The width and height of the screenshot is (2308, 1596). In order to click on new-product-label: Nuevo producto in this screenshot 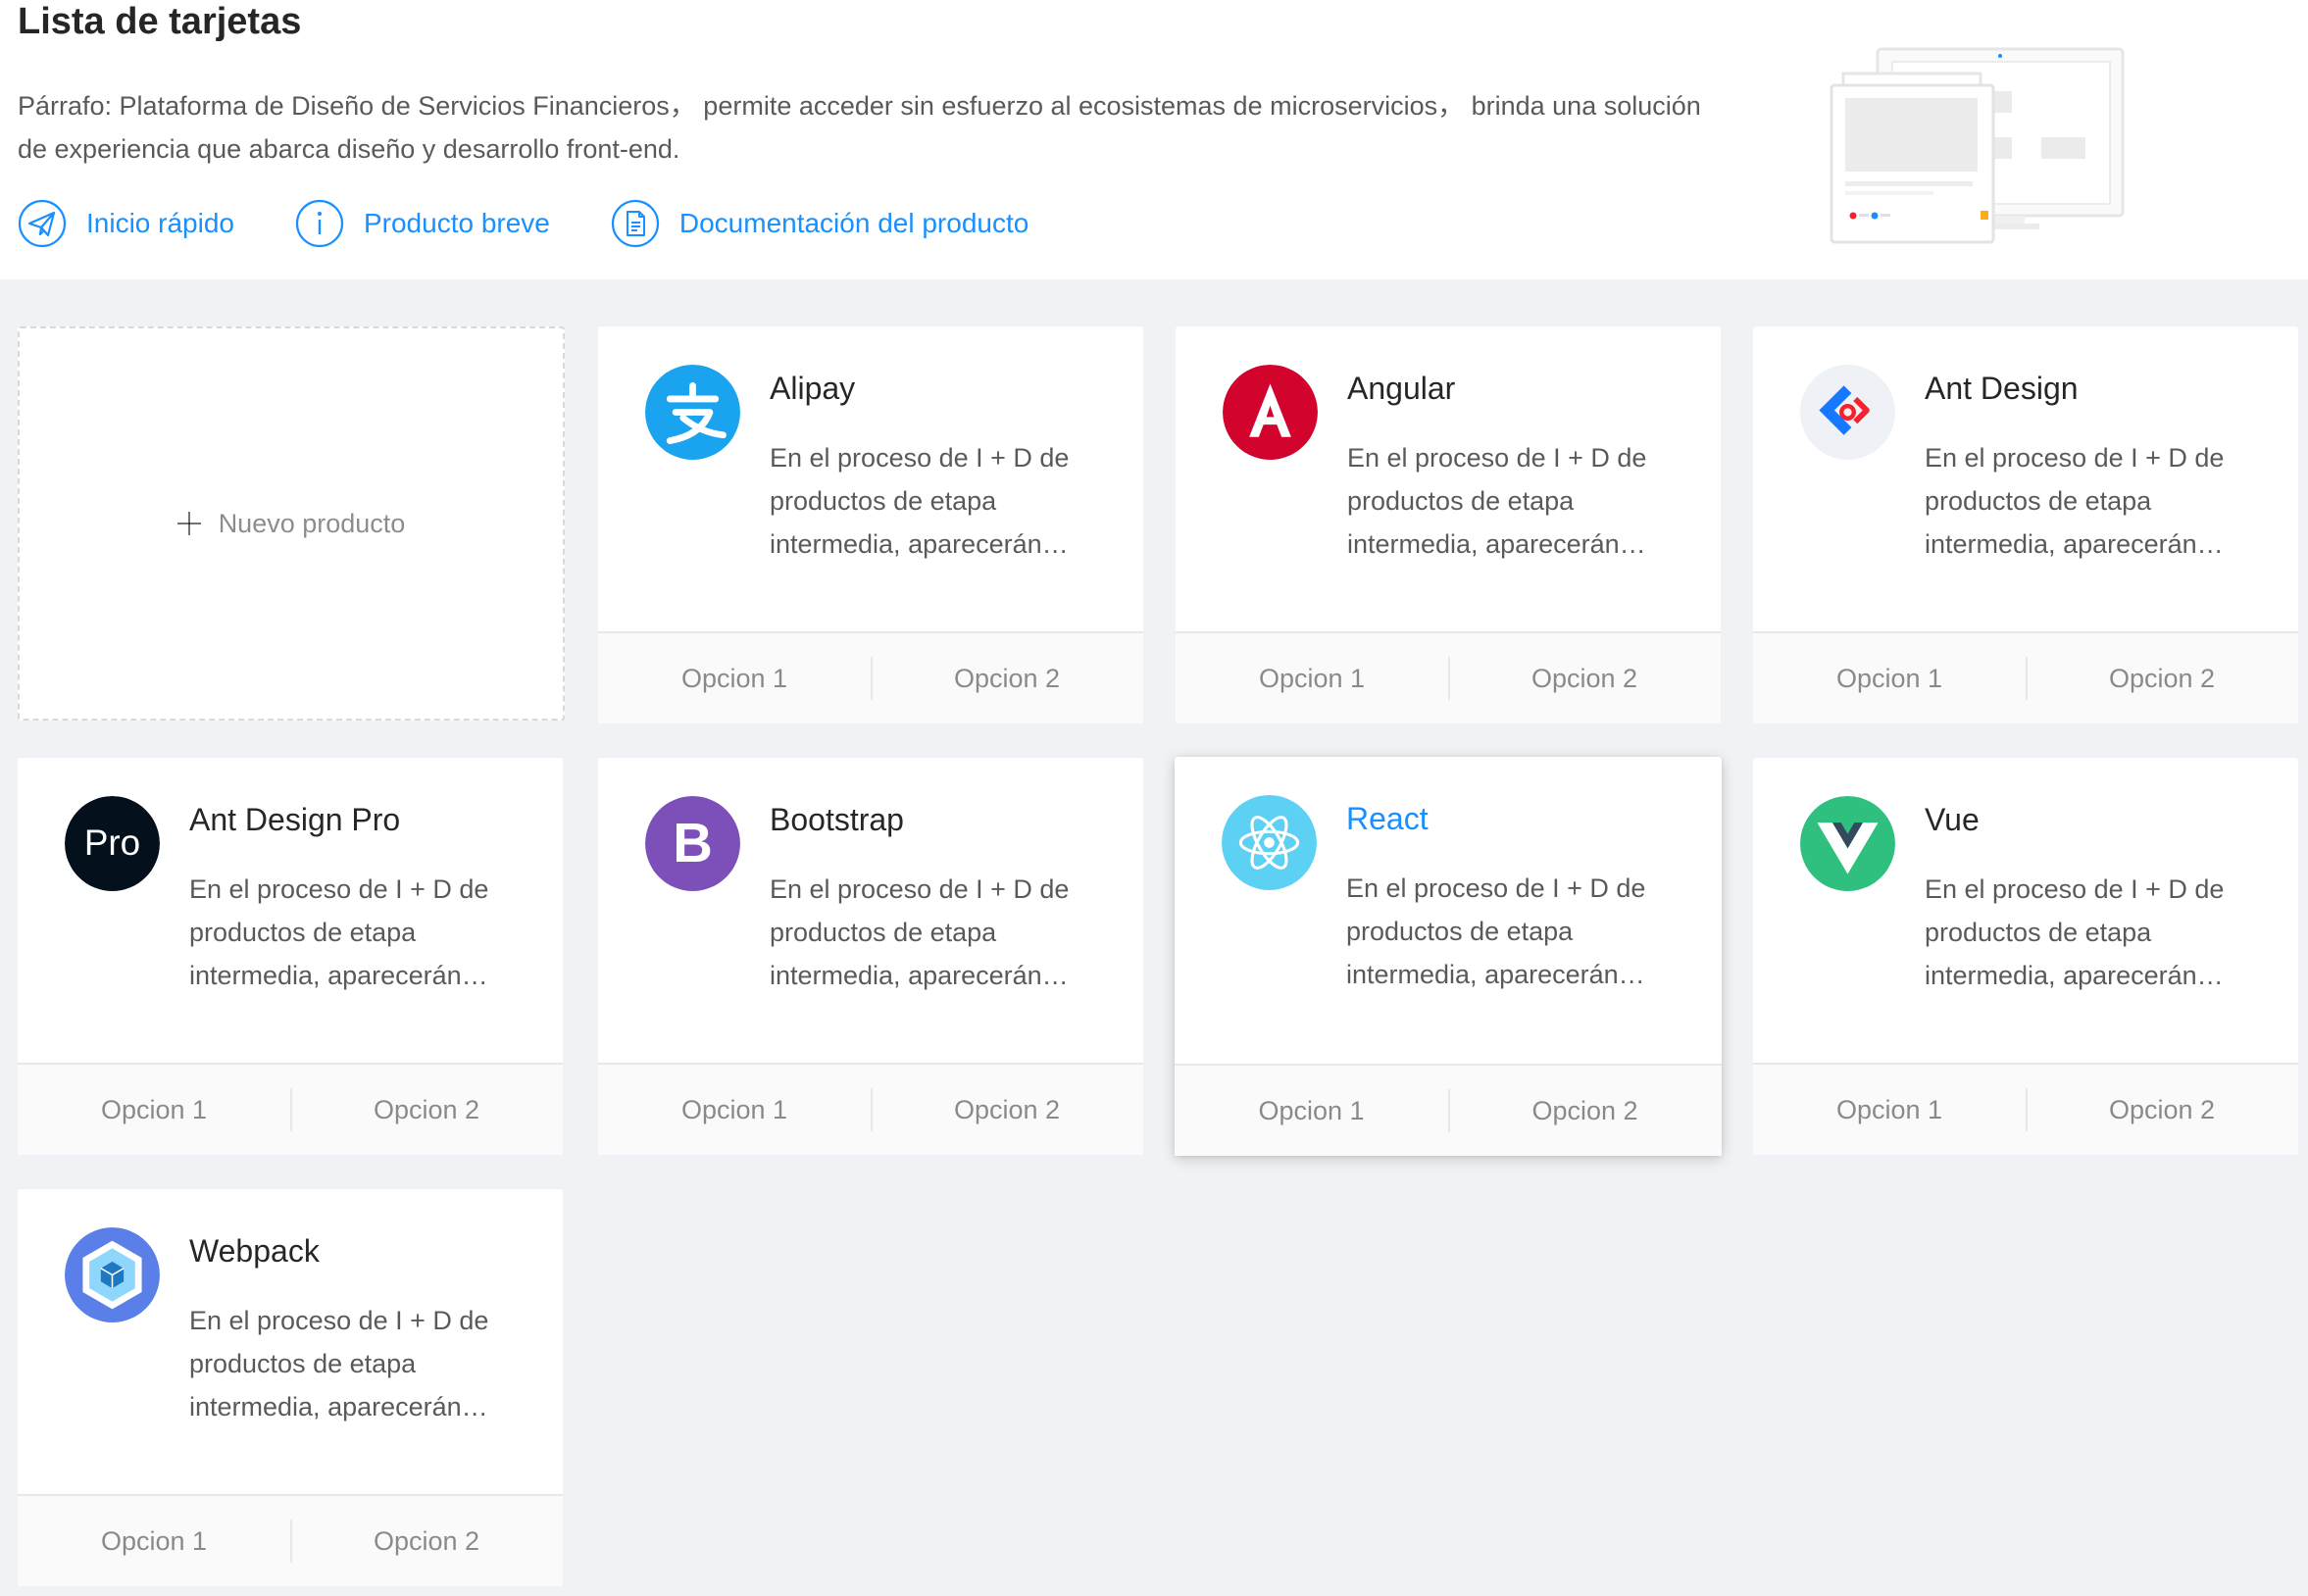, I will do `click(312, 523)`.